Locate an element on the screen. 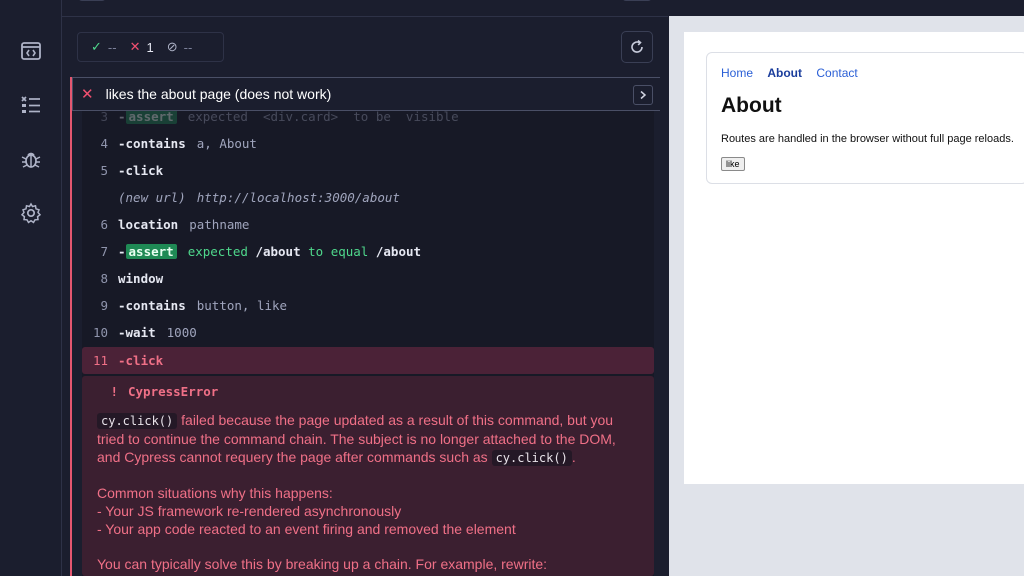 Image resolution: width=1024 pixels, height=576 pixels. settings-gear-icon is located at coordinates (31, 213).